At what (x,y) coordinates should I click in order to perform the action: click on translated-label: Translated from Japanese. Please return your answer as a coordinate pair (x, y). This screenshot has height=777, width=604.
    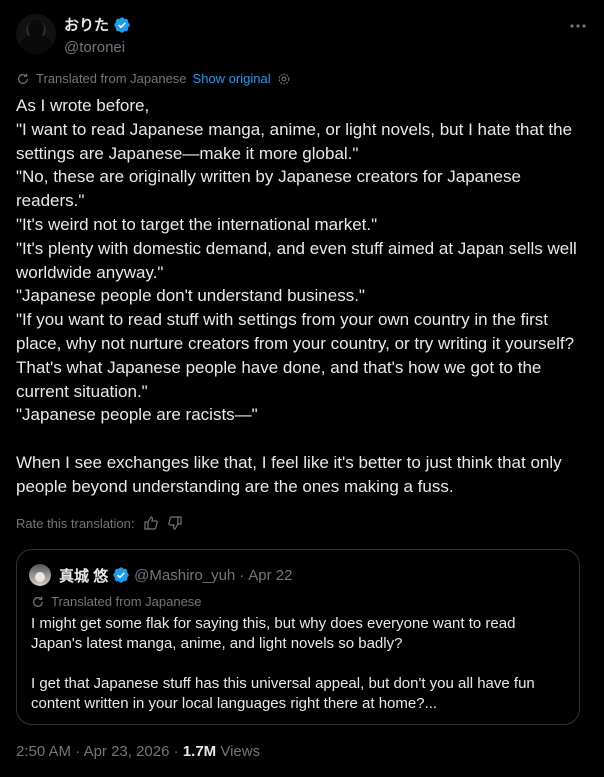
    Looking at the image, I should click on (111, 78).